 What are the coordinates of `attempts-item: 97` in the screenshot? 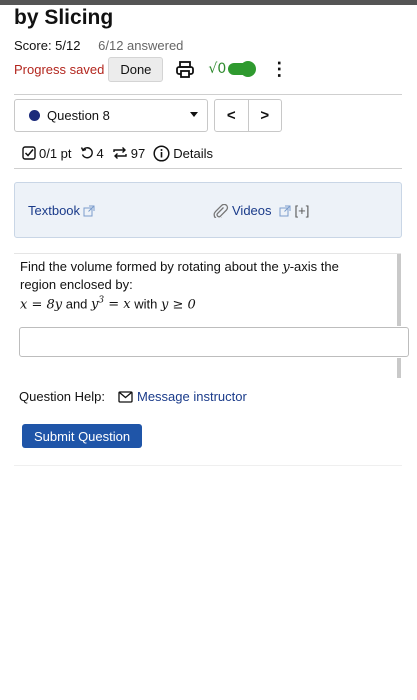 It's located at (128, 153).